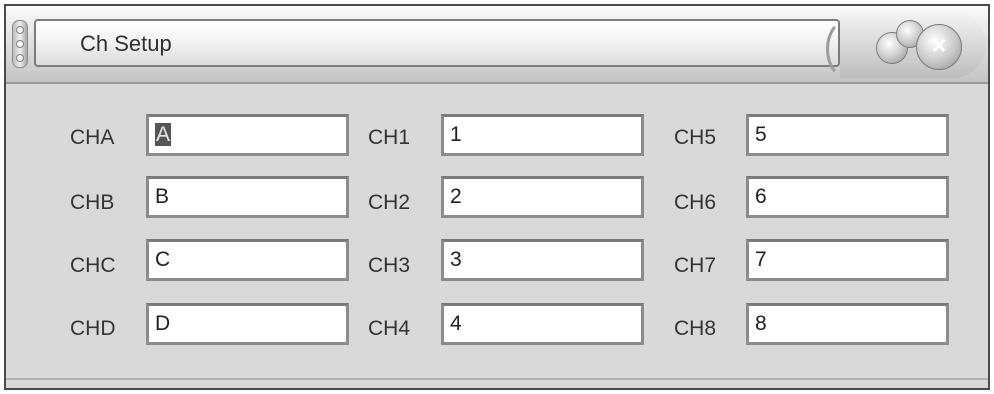  I want to click on close-icon: ×, so click(939, 45).